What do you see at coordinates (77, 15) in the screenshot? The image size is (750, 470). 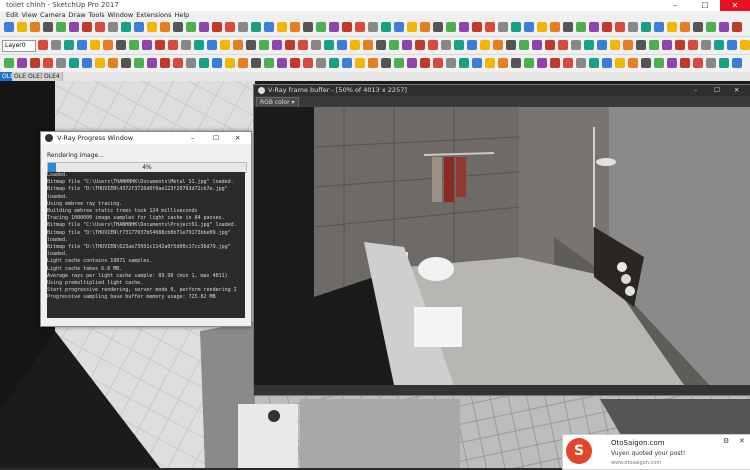 I see `menu-draw: Draw` at bounding box center [77, 15].